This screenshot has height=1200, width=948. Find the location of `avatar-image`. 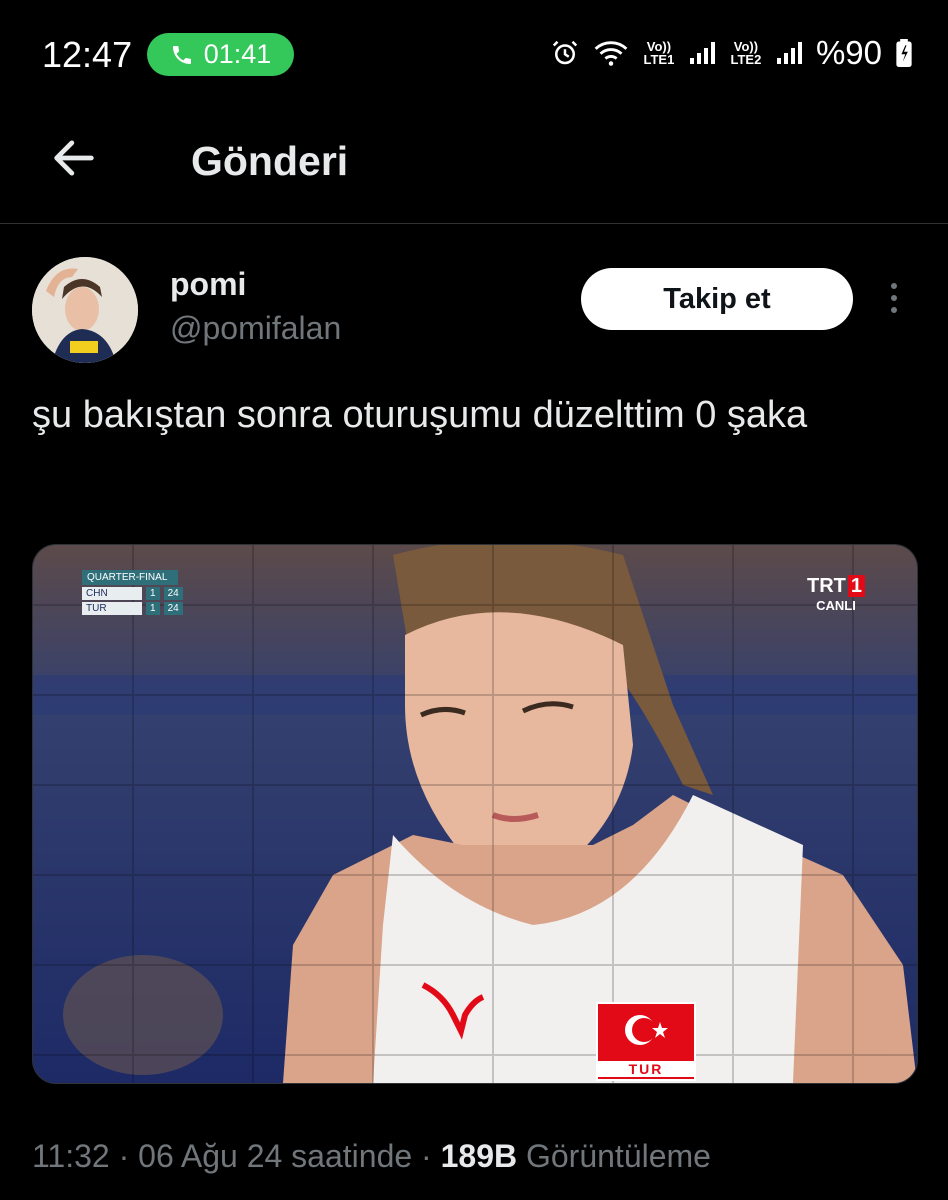

avatar-image is located at coordinates (85, 310).